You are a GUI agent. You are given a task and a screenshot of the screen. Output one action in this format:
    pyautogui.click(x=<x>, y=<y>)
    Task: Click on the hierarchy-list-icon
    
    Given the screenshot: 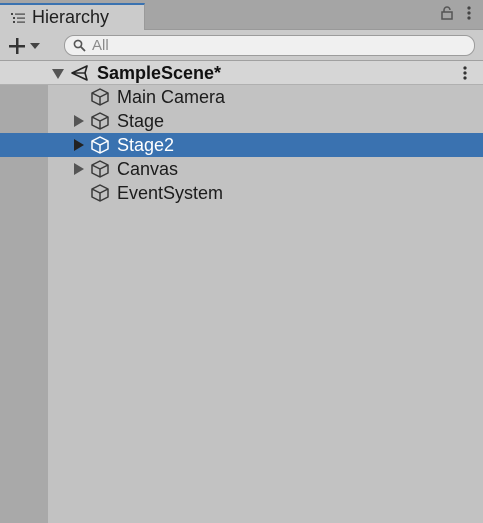 What is the action you would take?
    pyautogui.click(x=18, y=17)
    